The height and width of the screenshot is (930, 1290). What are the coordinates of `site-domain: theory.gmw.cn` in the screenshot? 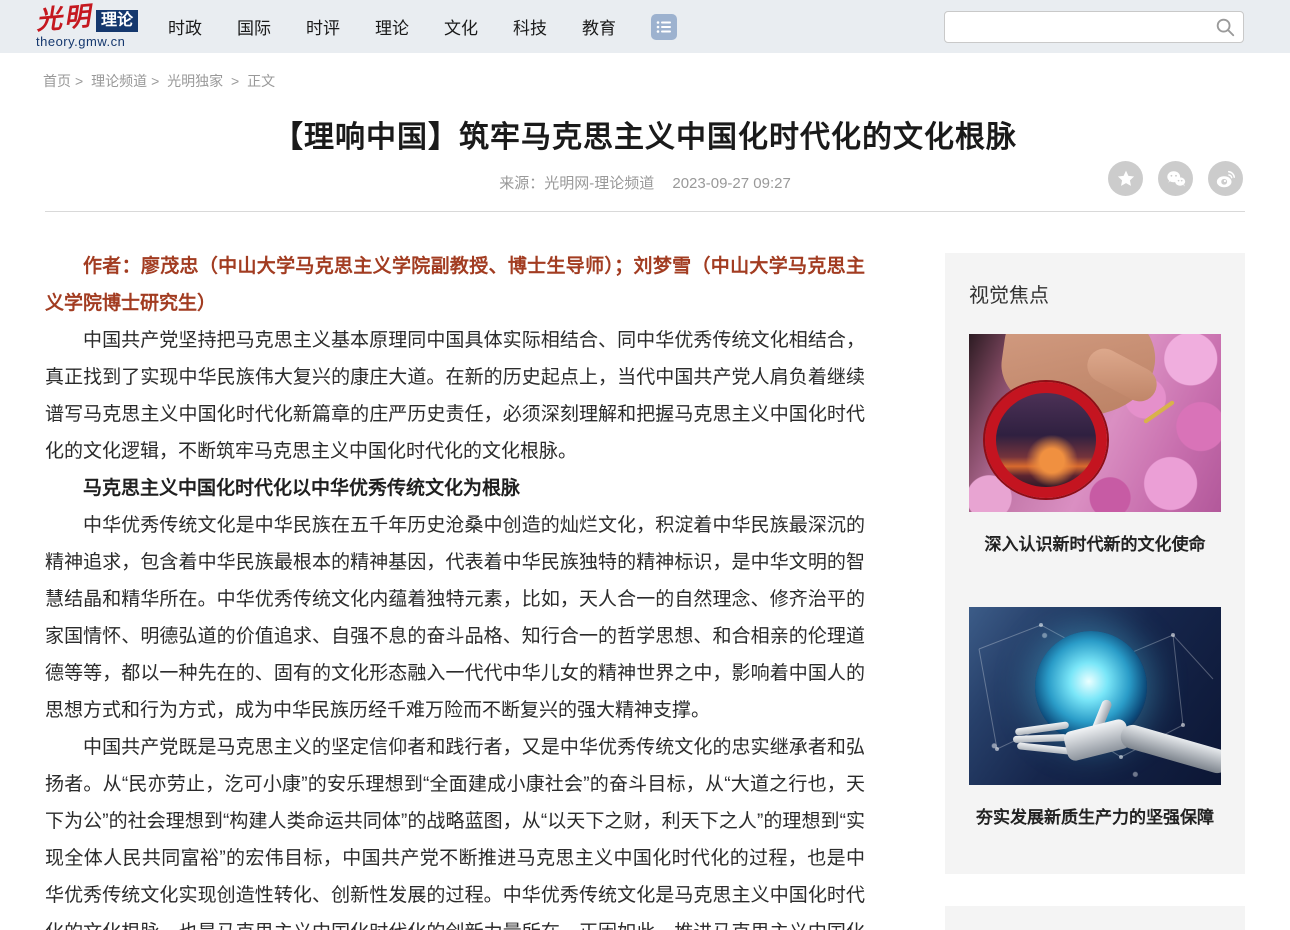 It's located at (81, 41).